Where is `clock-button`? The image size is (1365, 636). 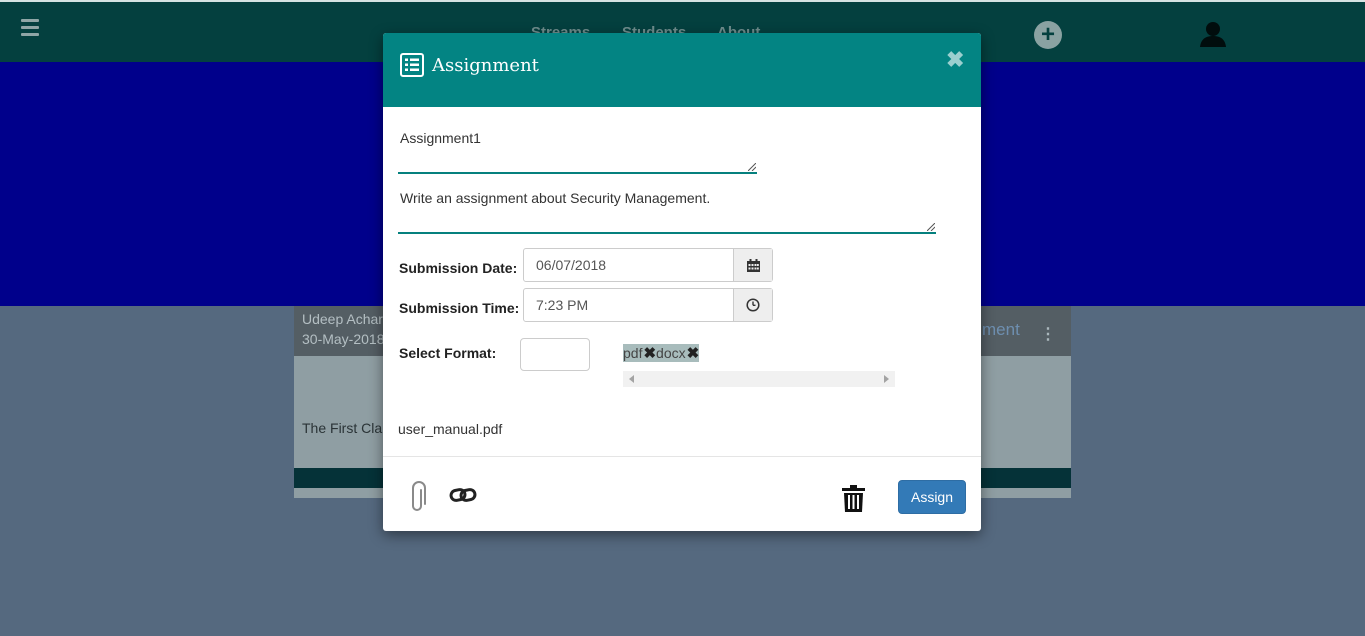
clock-button is located at coordinates (752, 305).